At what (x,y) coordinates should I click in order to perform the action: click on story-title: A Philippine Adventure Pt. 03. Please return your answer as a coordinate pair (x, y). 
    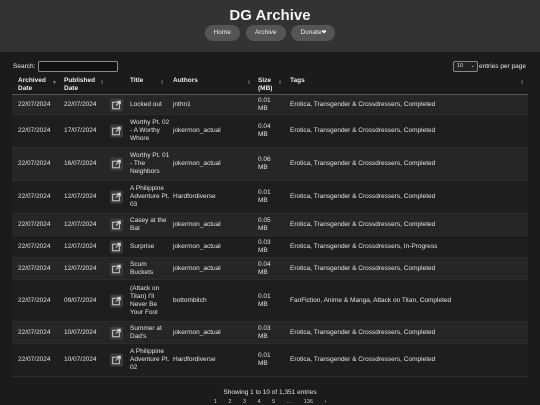
    Looking at the image, I should click on (150, 197).